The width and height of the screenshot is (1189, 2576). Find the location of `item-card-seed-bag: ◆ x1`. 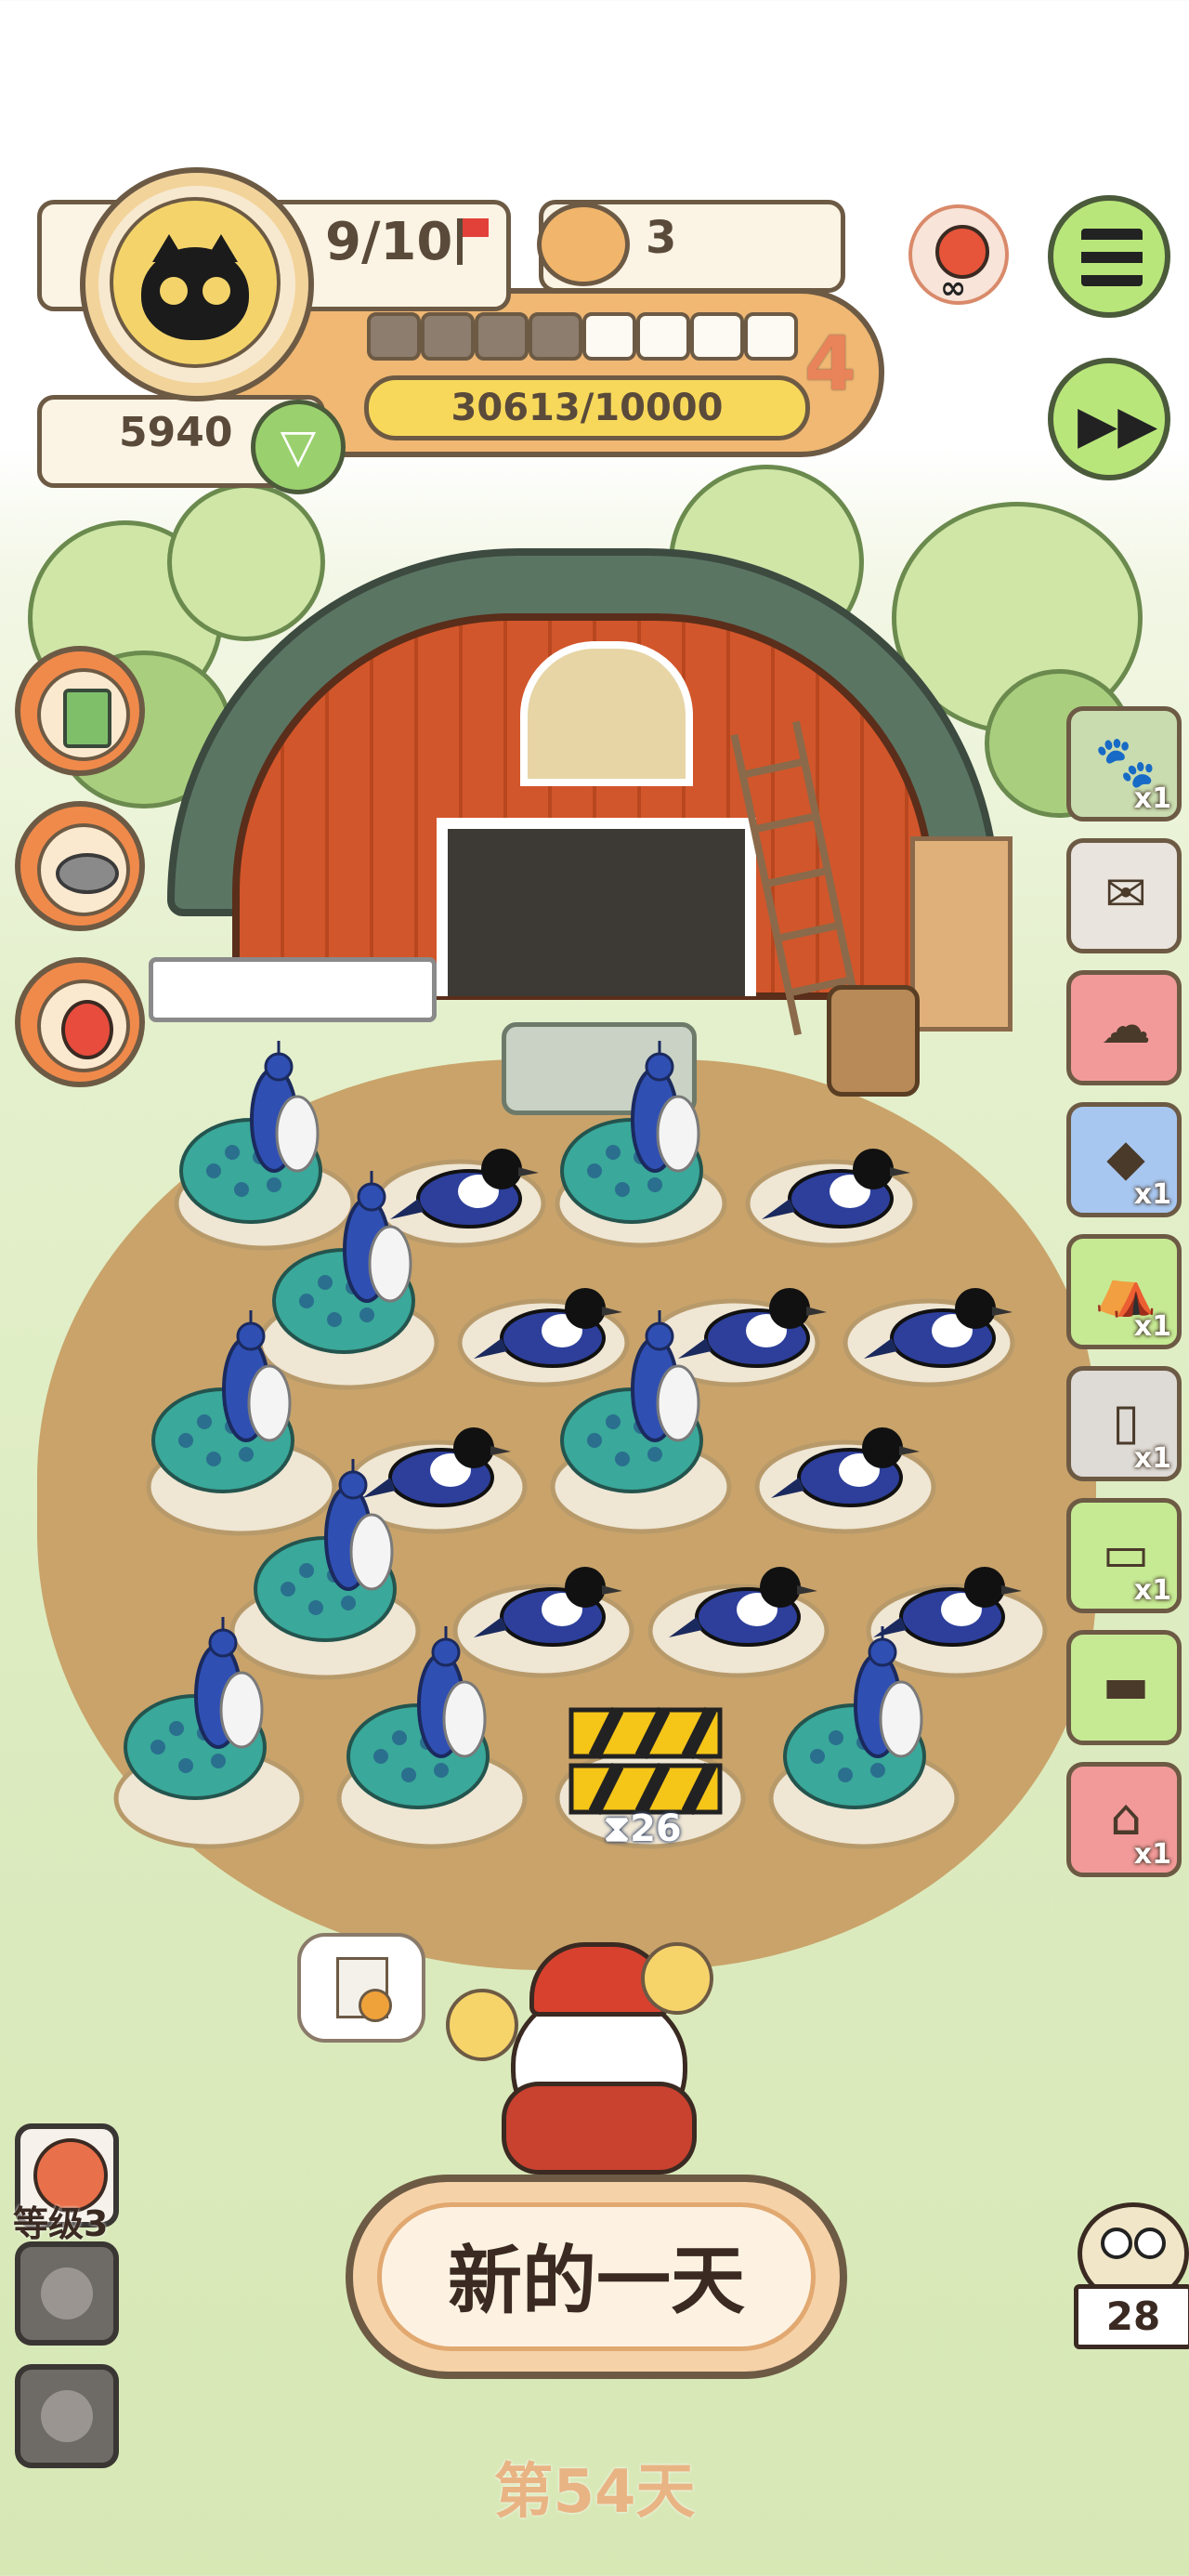

item-card-seed-bag: ◆ x1 is located at coordinates (1124, 1159).